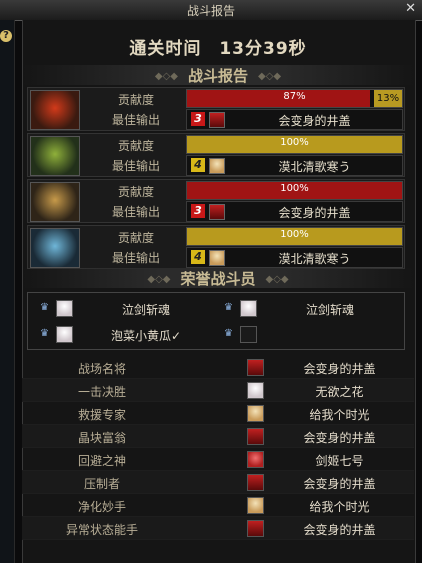 The width and height of the screenshot is (422, 563). I want to click on honor-member: ♛, so click(310, 334).